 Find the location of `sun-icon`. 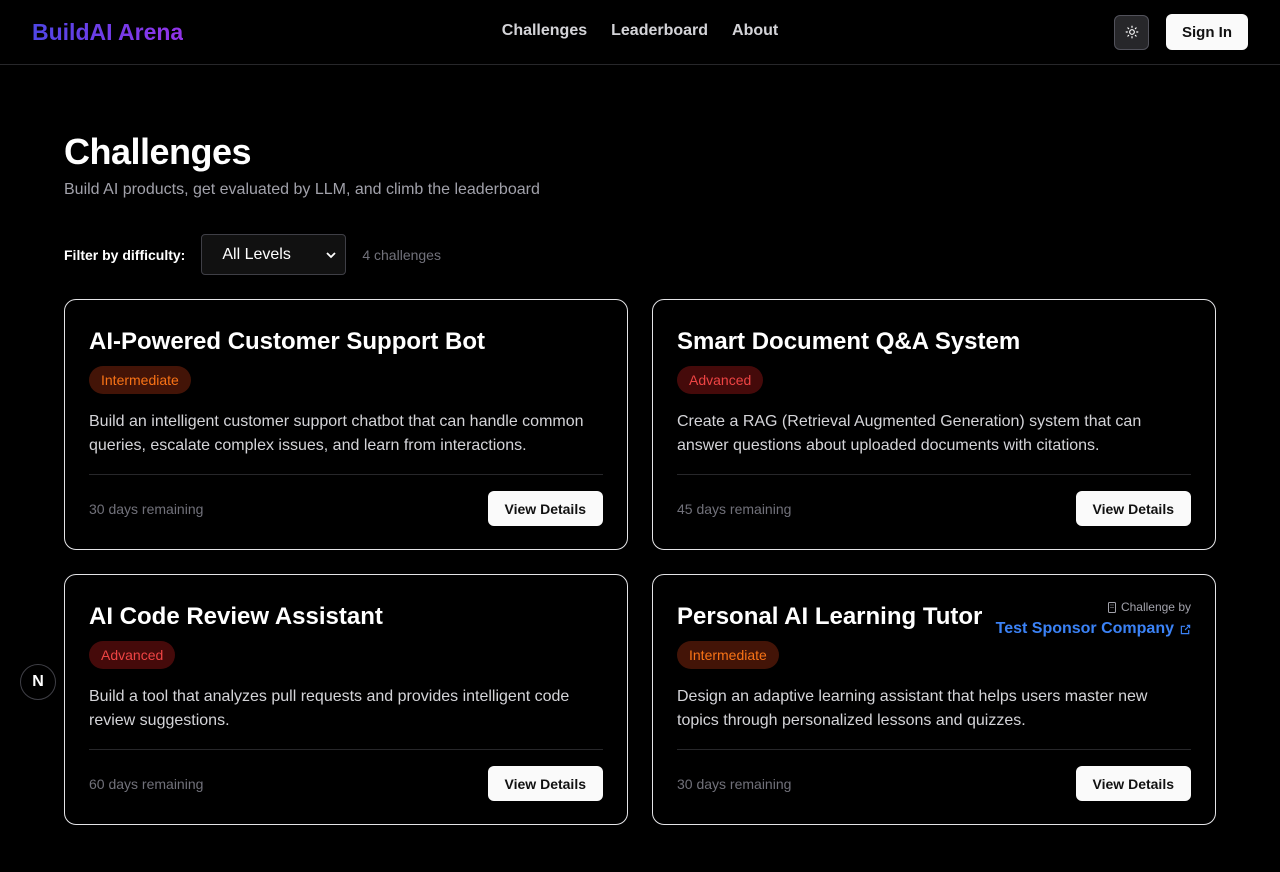

sun-icon is located at coordinates (1131, 32).